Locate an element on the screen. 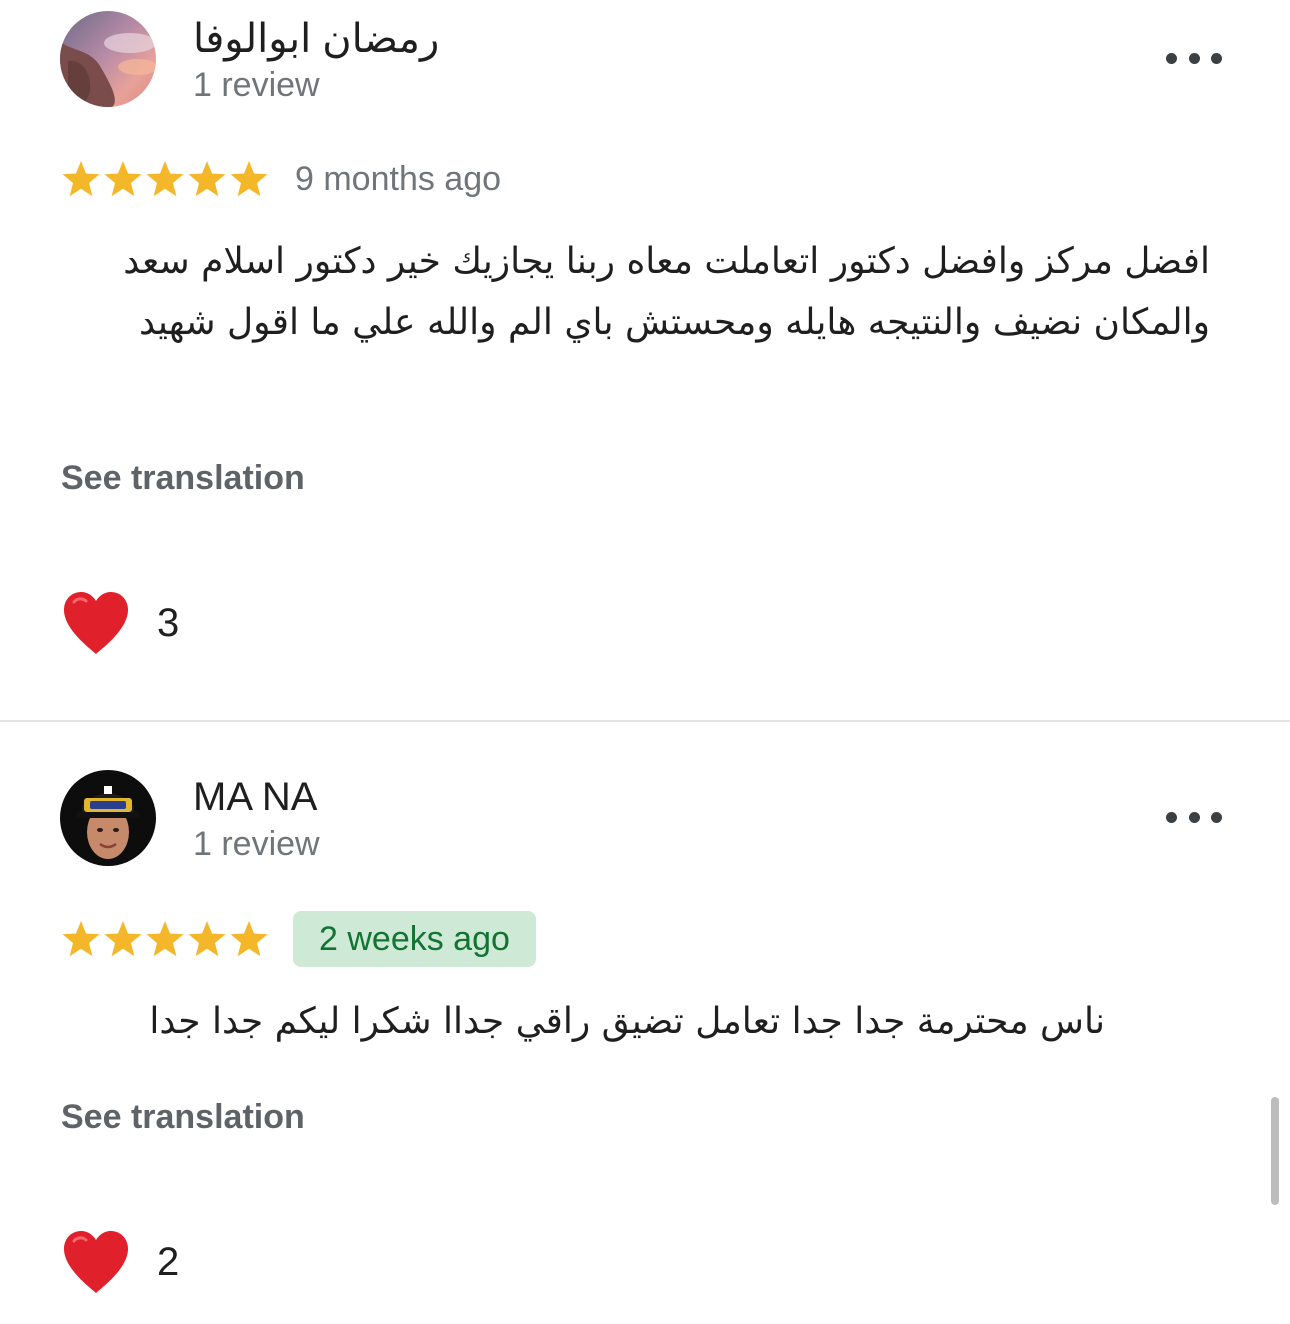 The width and height of the screenshot is (1290, 1324). review-time-badge: 2 weeks ago is located at coordinates (414, 939).